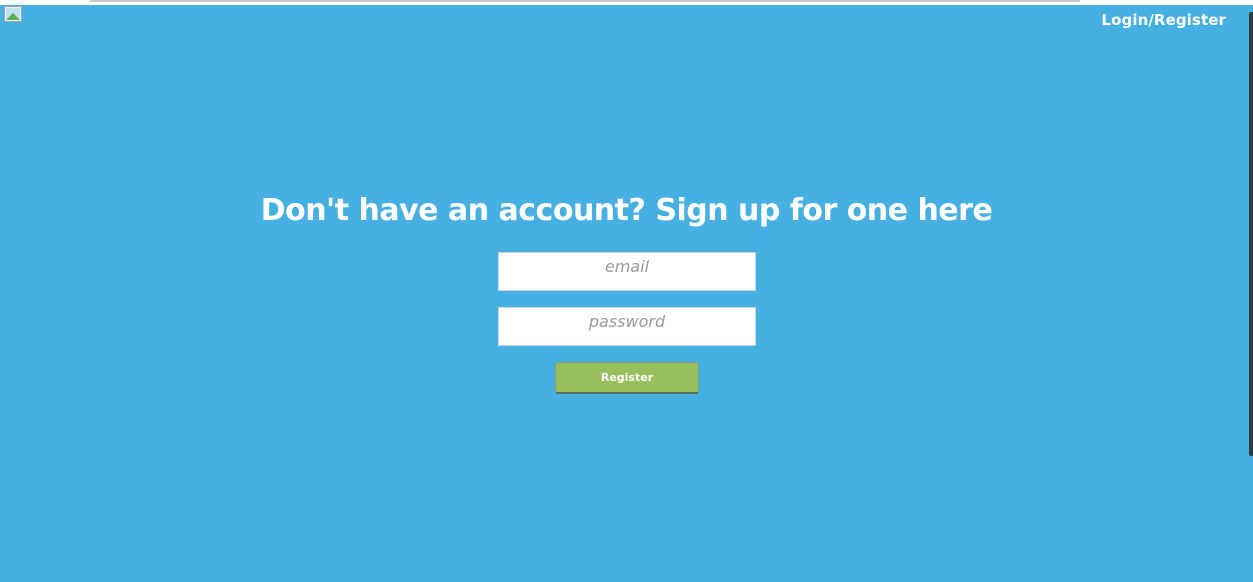 The height and width of the screenshot is (582, 1253). Describe the element at coordinates (627, 378) in the screenshot. I see `register-button: Register` at that location.